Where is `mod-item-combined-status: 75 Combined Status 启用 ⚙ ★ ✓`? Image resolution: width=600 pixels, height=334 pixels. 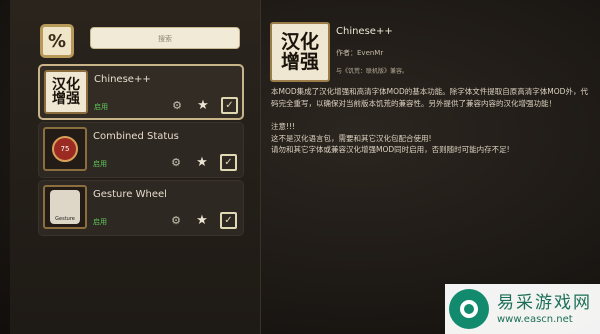 mod-item-combined-status: 75 Combined Status 启用 ⚙ ★ ✓ is located at coordinates (141, 150).